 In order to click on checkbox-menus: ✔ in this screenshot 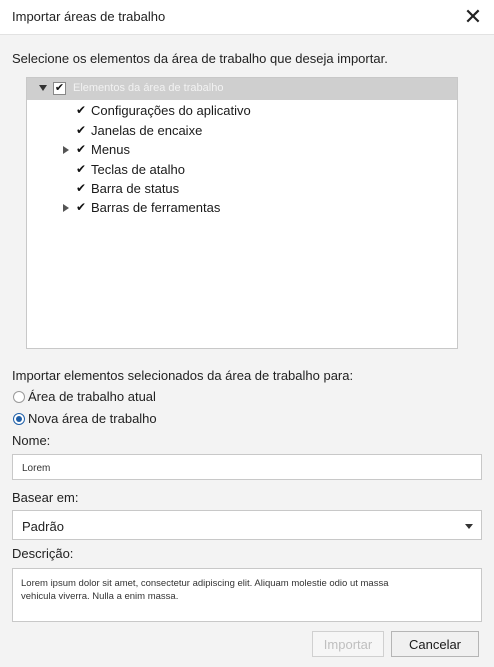, I will do `click(81, 149)`.